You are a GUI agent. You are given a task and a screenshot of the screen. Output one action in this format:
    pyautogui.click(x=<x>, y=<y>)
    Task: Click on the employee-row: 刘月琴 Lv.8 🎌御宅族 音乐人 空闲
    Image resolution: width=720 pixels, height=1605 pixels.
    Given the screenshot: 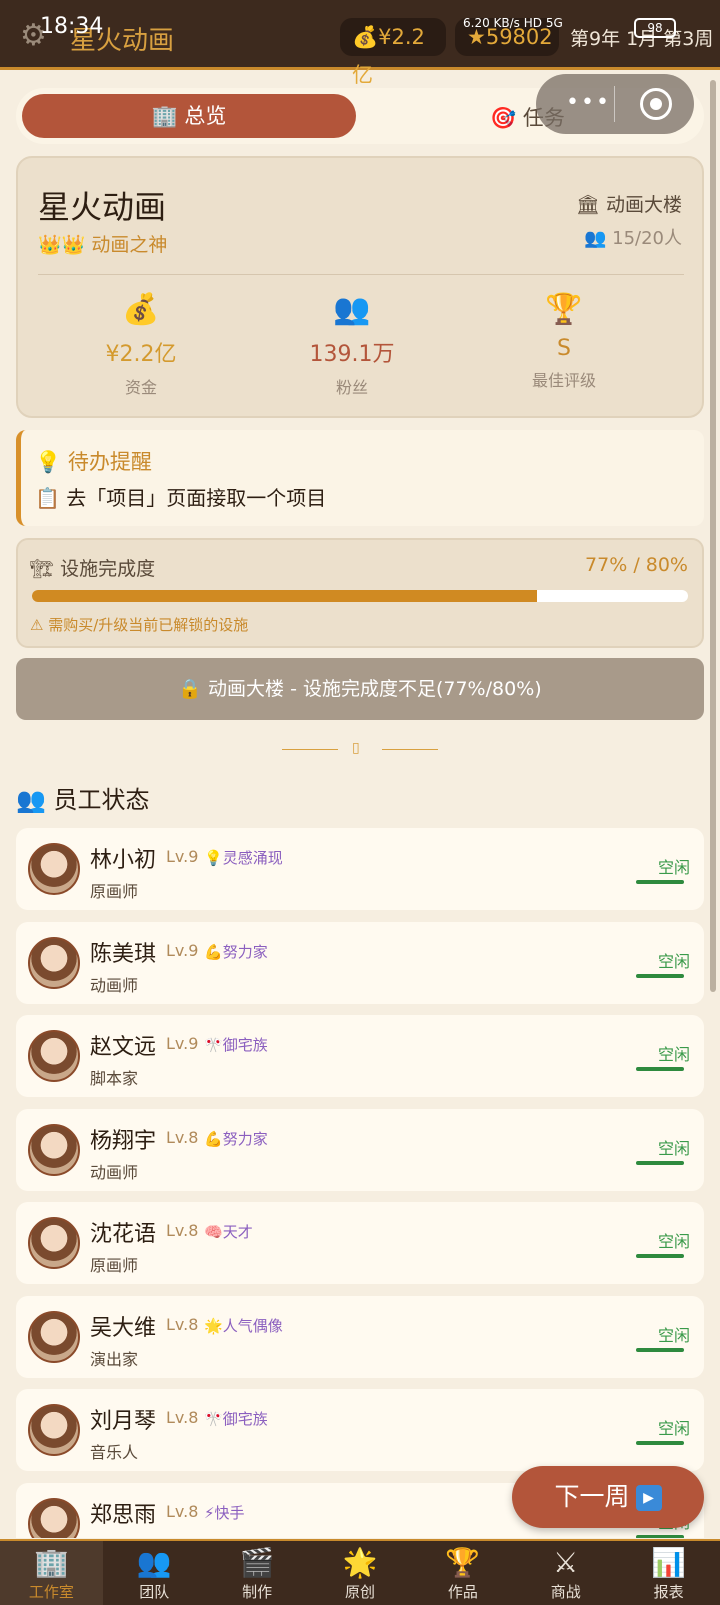 What is the action you would take?
    pyautogui.click(x=360, y=1430)
    